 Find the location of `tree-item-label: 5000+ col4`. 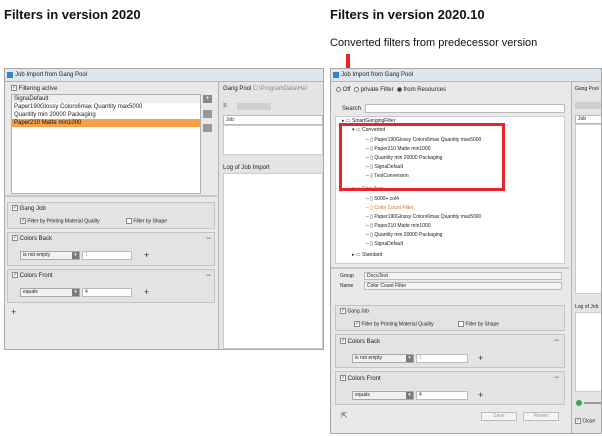

tree-item-label: 5000+ col4 is located at coordinates (386, 199).